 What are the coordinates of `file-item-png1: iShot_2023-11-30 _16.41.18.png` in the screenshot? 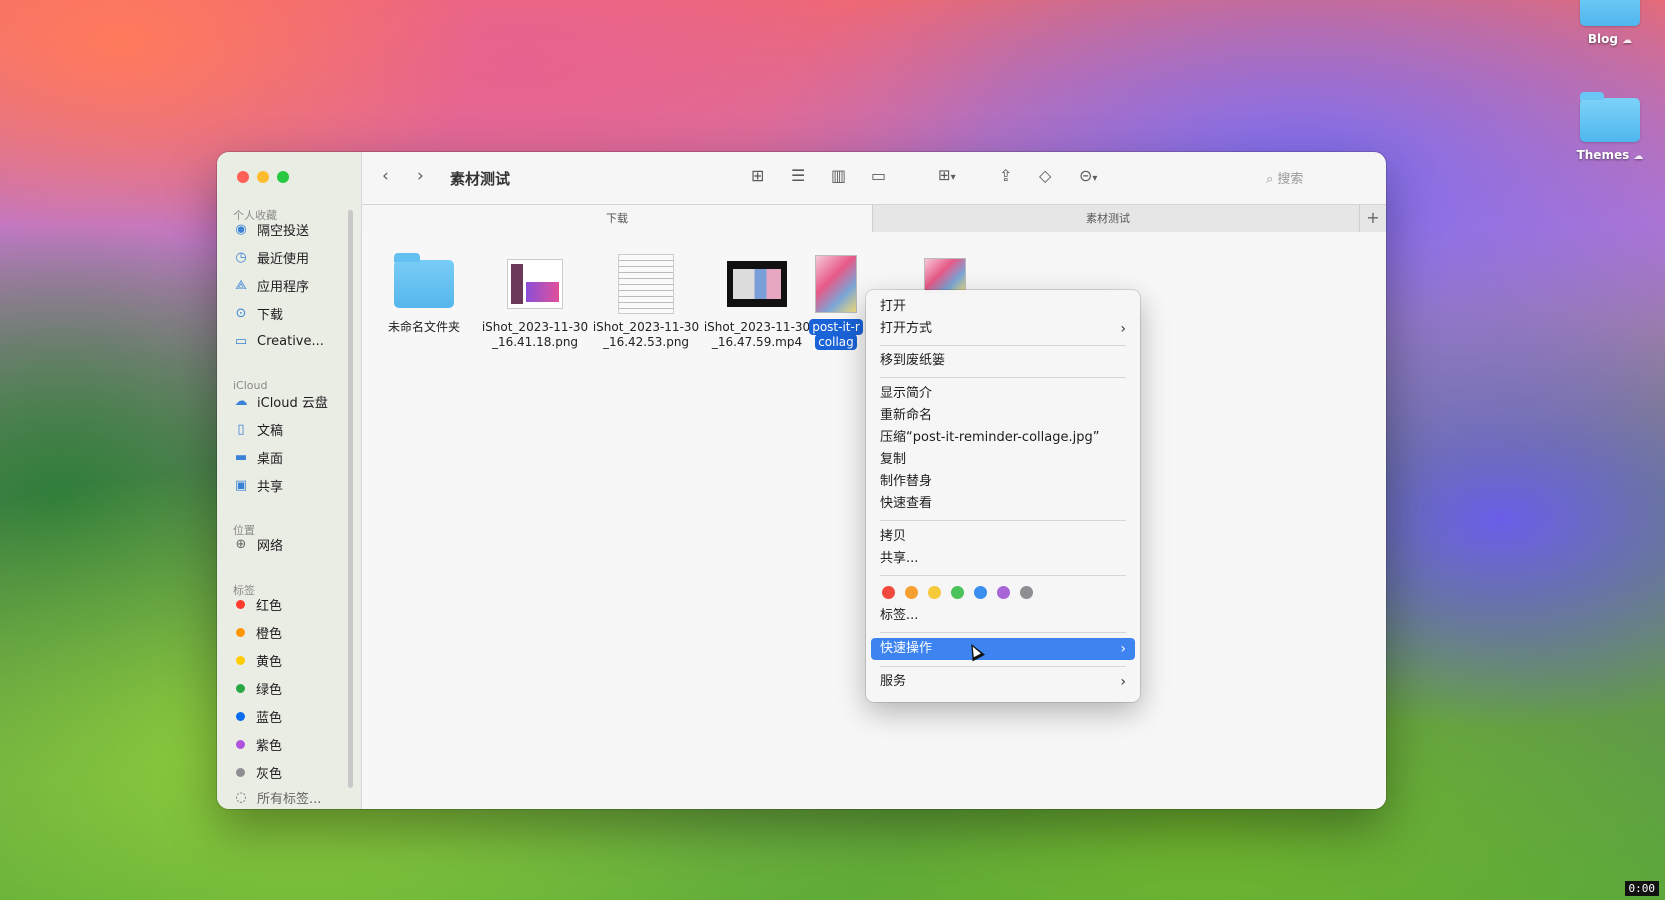 It's located at (535, 299).